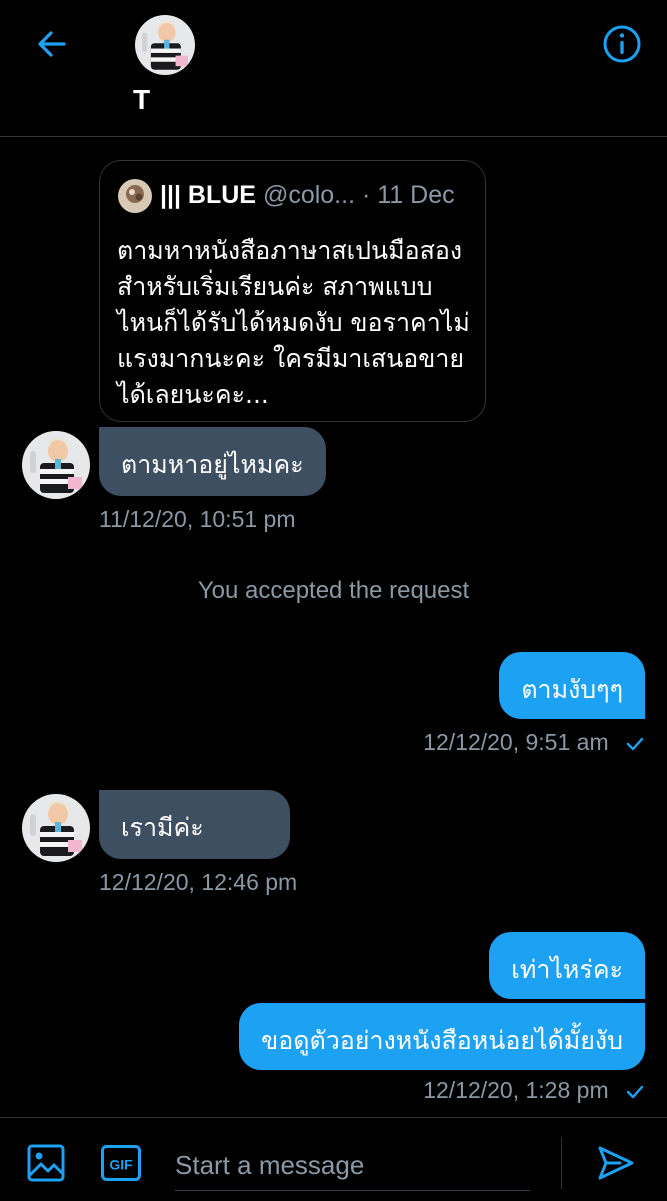  I want to click on gif-icon: GIF, so click(121, 1163).